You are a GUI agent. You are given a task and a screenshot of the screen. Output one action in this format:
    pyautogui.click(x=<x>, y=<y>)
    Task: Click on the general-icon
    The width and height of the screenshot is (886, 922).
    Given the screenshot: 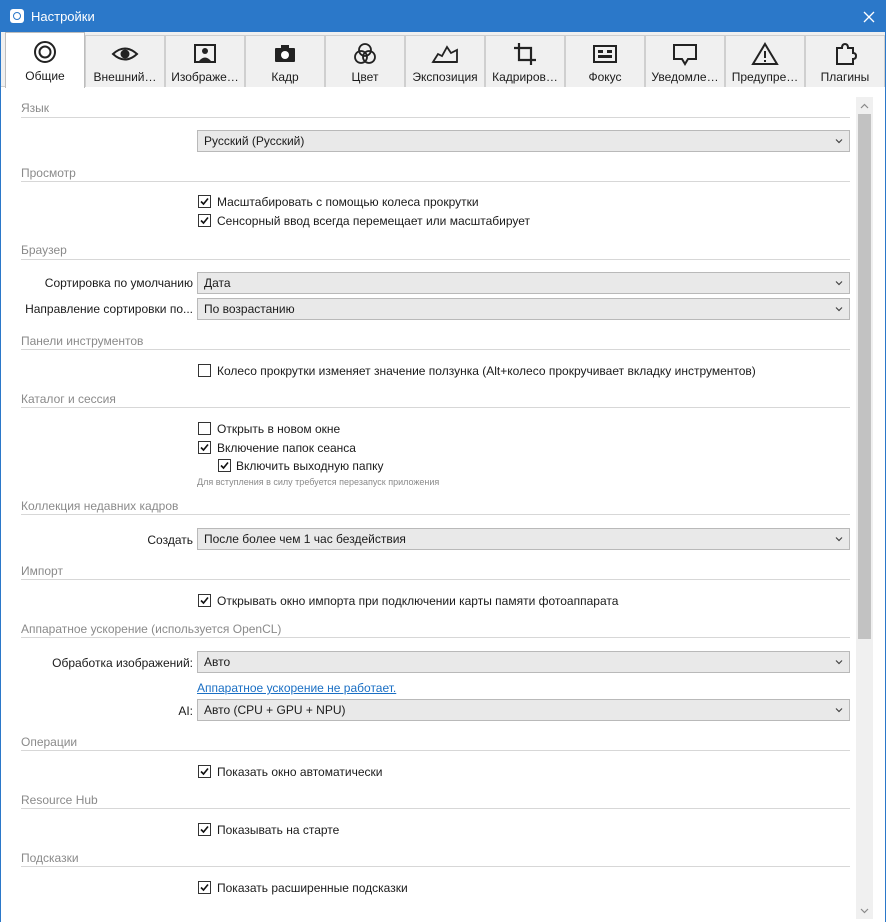 What is the action you would take?
    pyautogui.click(x=45, y=52)
    